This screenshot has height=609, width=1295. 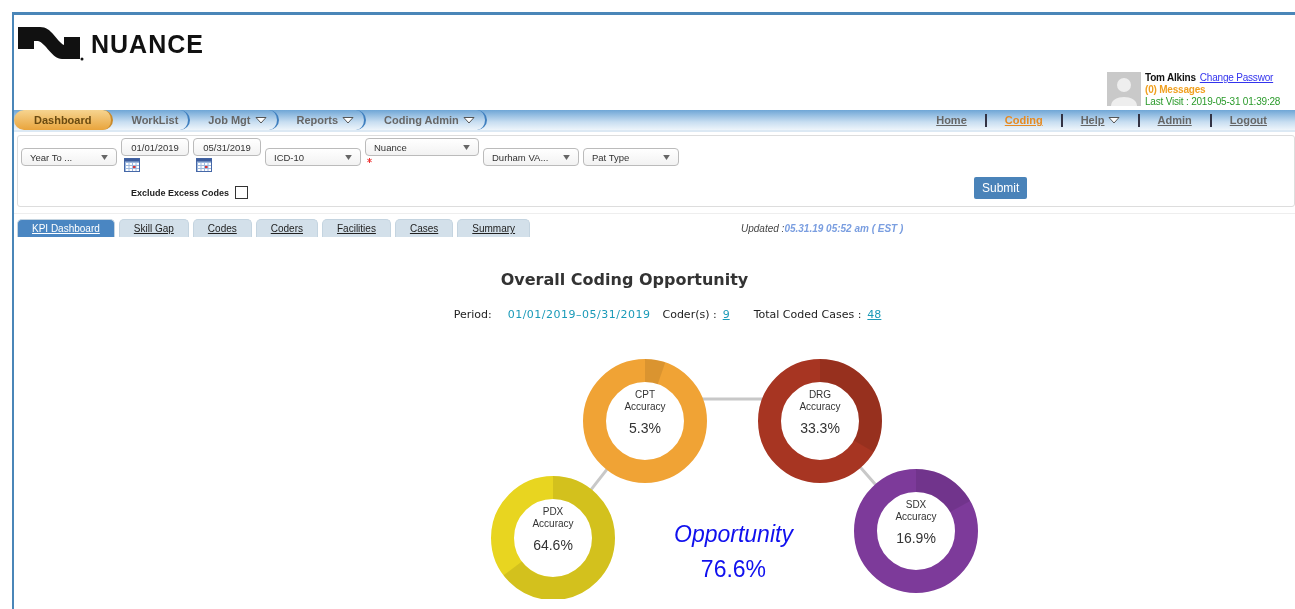 I want to click on logo-text: NUANCE, so click(x=147, y=44).